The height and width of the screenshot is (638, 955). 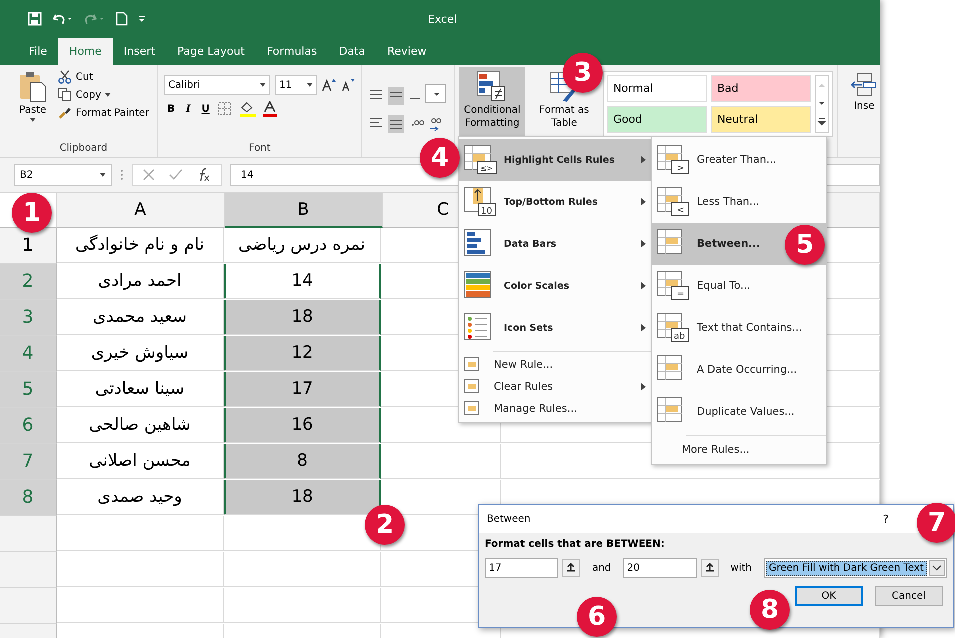 What do you see at coordinates (829, 596) in the screenshot?
I see `ok-button: OK` at bounding box center [829, 596].